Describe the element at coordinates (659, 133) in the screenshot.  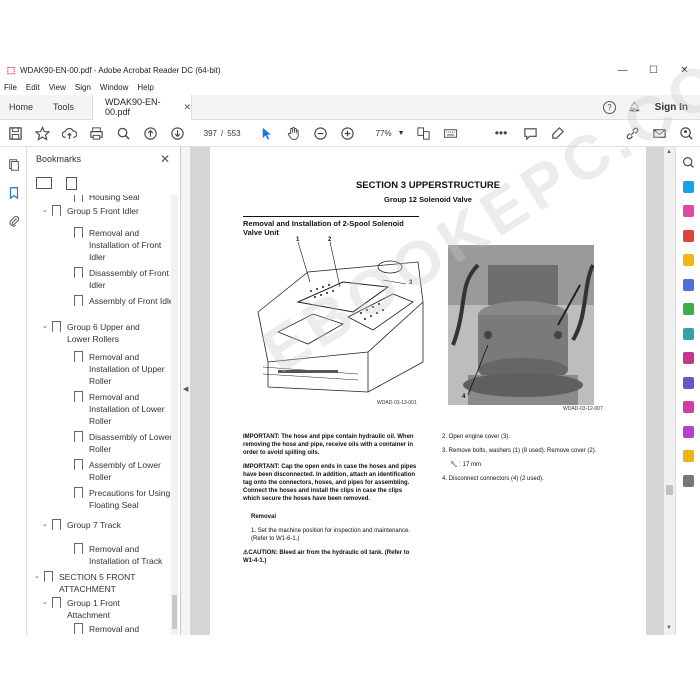
I see `email-icon` at that location.